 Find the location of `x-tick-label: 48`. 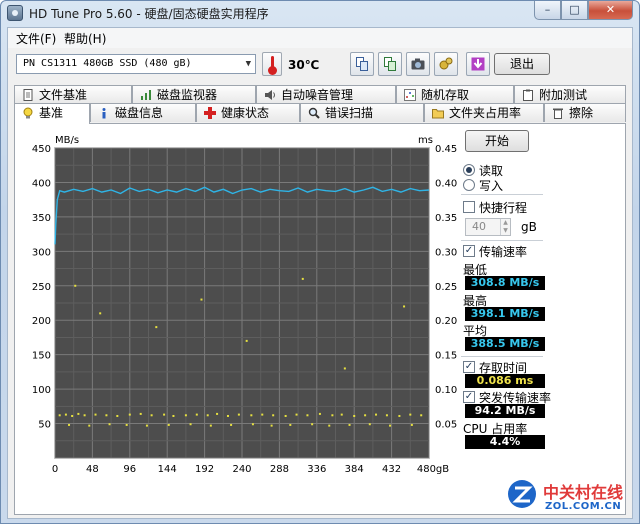

x-tick-label: 48 is located at coordinates (92, 469).